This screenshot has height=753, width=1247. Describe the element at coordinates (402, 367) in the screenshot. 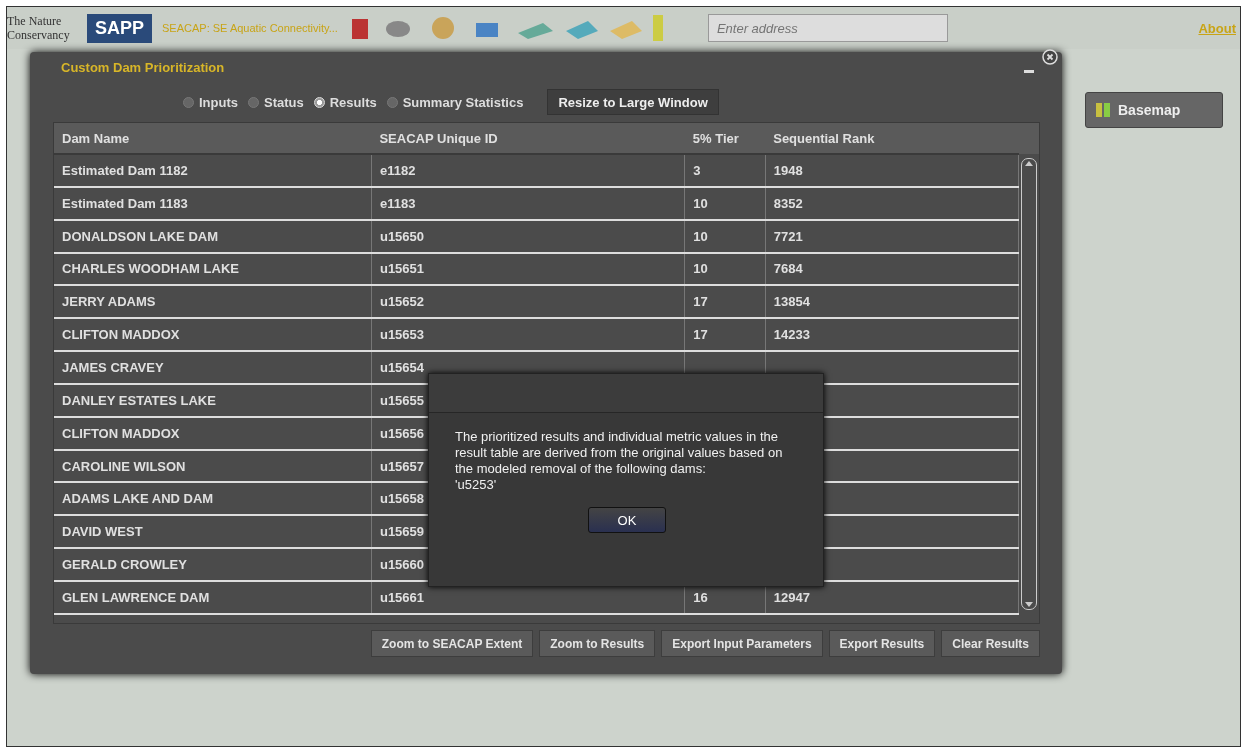

I see `table-cell: u15654` at that location.